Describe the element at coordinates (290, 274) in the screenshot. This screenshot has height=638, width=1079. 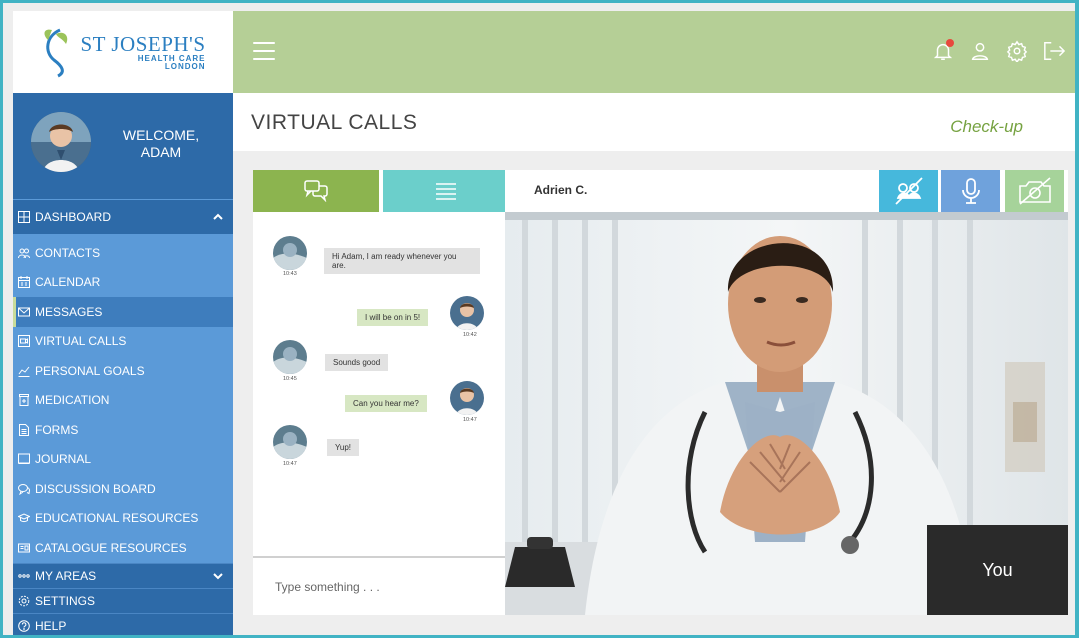
I see `message-time: 10:43` at that location.